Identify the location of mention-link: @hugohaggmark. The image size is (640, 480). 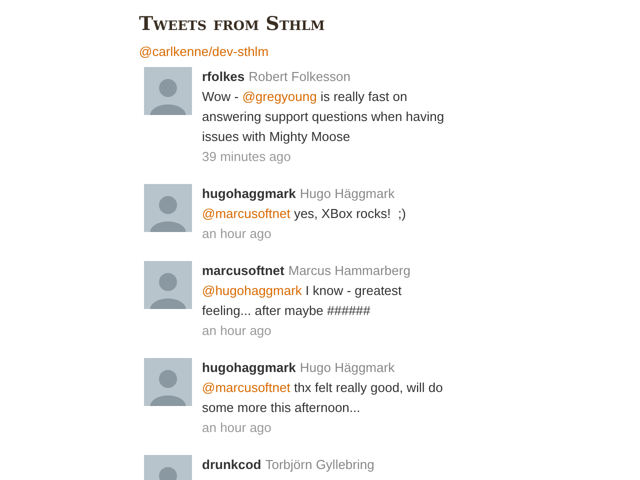
(252, 290).